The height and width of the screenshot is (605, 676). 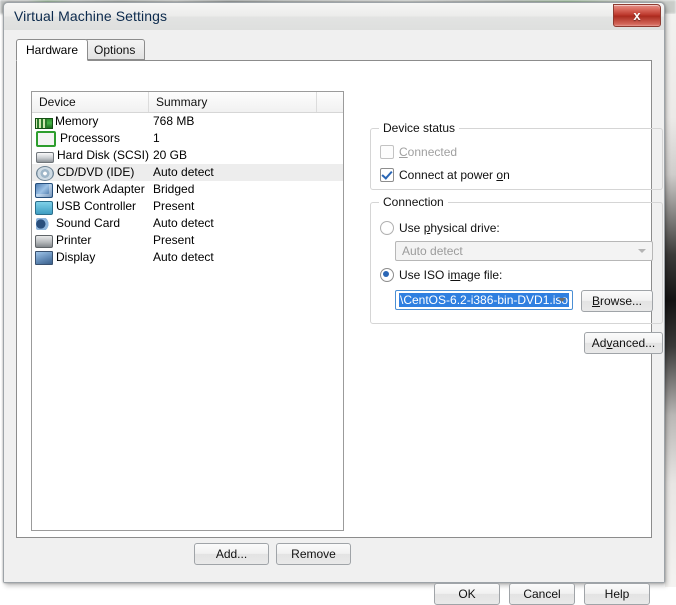 What do you see at coordinates (617, 594) in the screenshot?
I see `help-button: Help` at bounding box center [617, 594].